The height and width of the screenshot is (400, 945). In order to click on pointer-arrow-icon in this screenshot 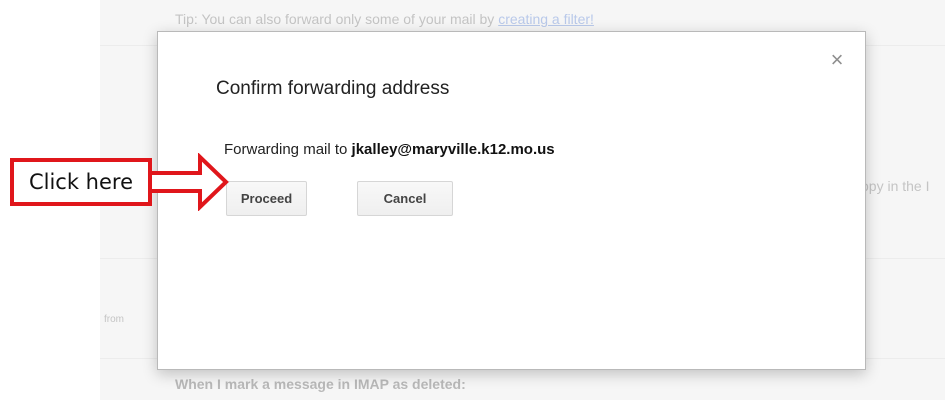, I will do `click(188, 182)`.